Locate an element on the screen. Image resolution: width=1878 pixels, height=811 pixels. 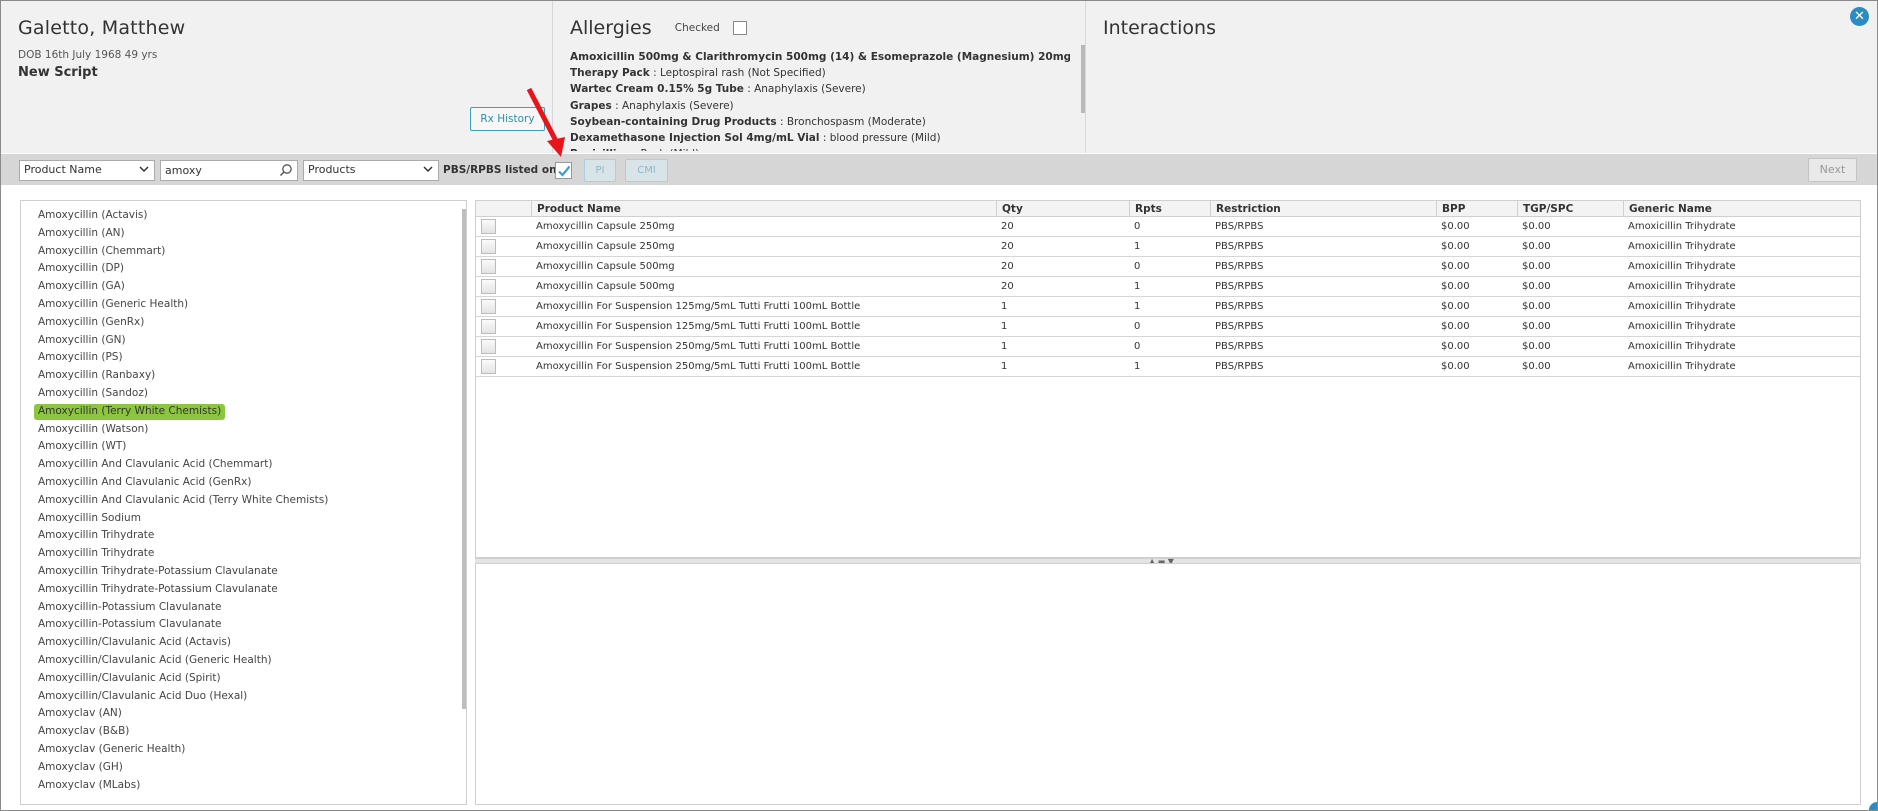
product-list-item: Amoxyclav (AN) is located at coordinates (80, 713).